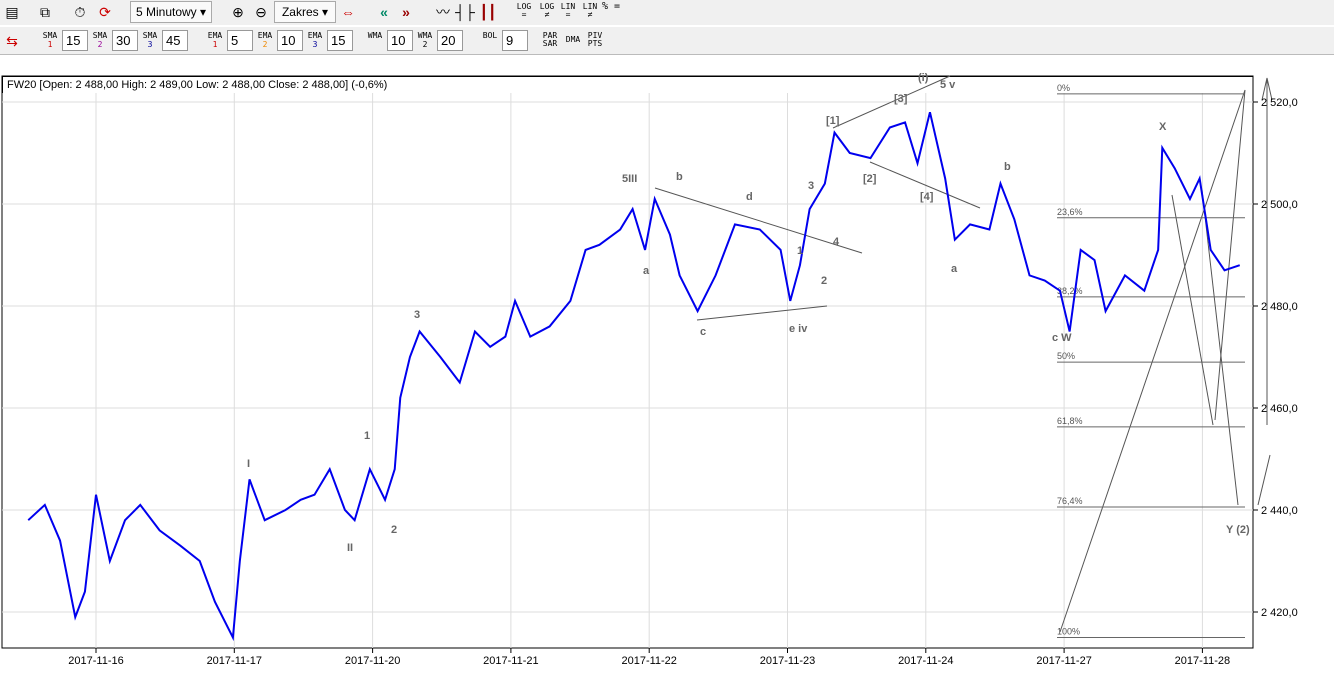 This screenshot has width=1334, height=681. I want to click on piv-pts-button: PIV PTS, so click(595, 40).